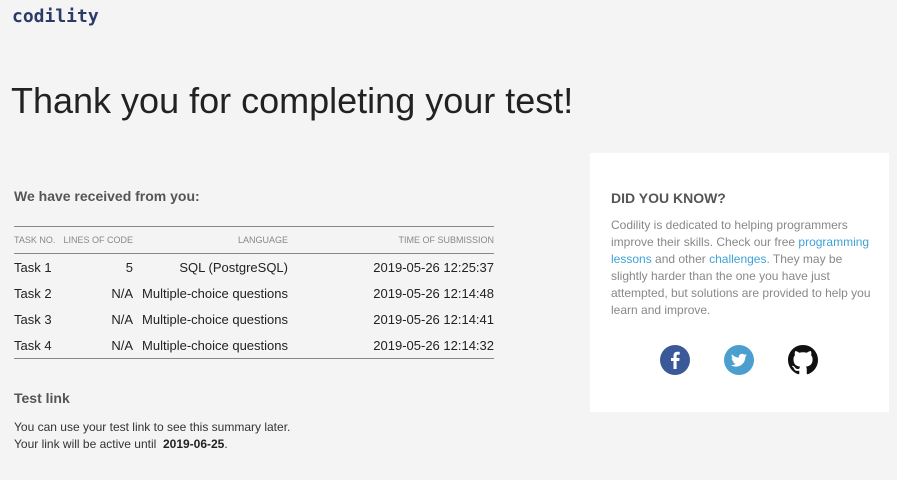  I want to click on twitter-icon, so click(739, 360).